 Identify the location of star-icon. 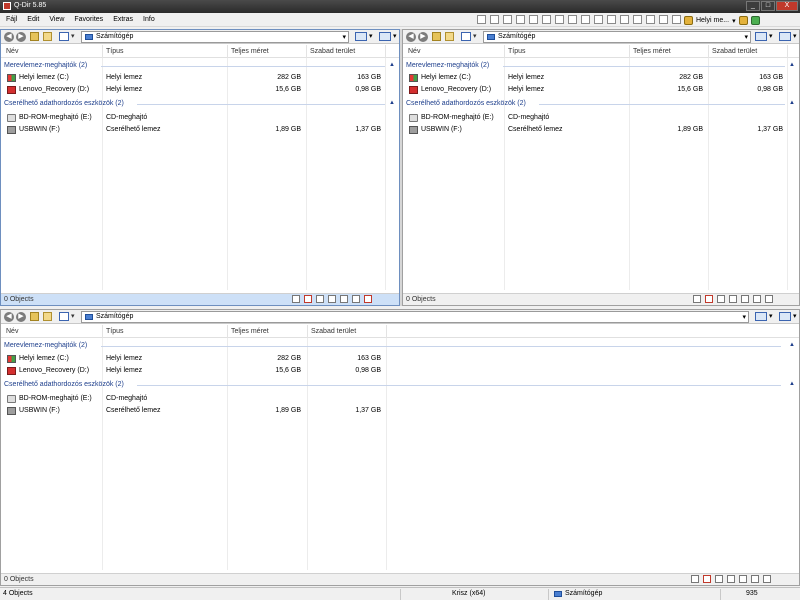
(743, 20).